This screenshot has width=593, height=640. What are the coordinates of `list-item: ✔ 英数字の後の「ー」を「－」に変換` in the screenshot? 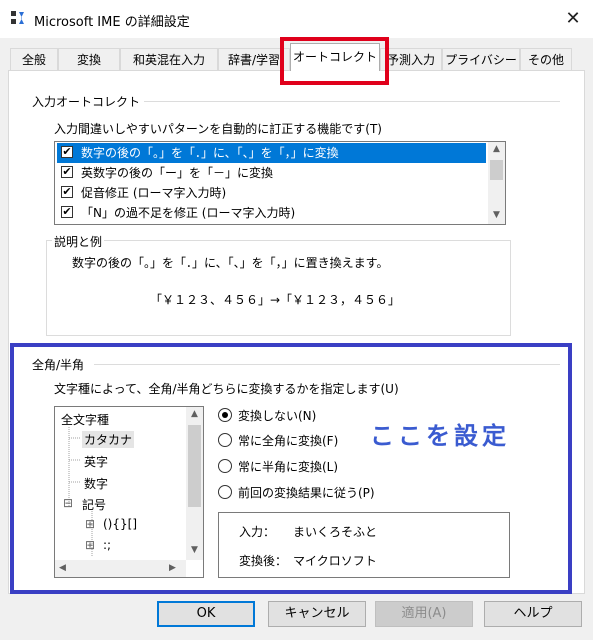 It's located at (271, 173).